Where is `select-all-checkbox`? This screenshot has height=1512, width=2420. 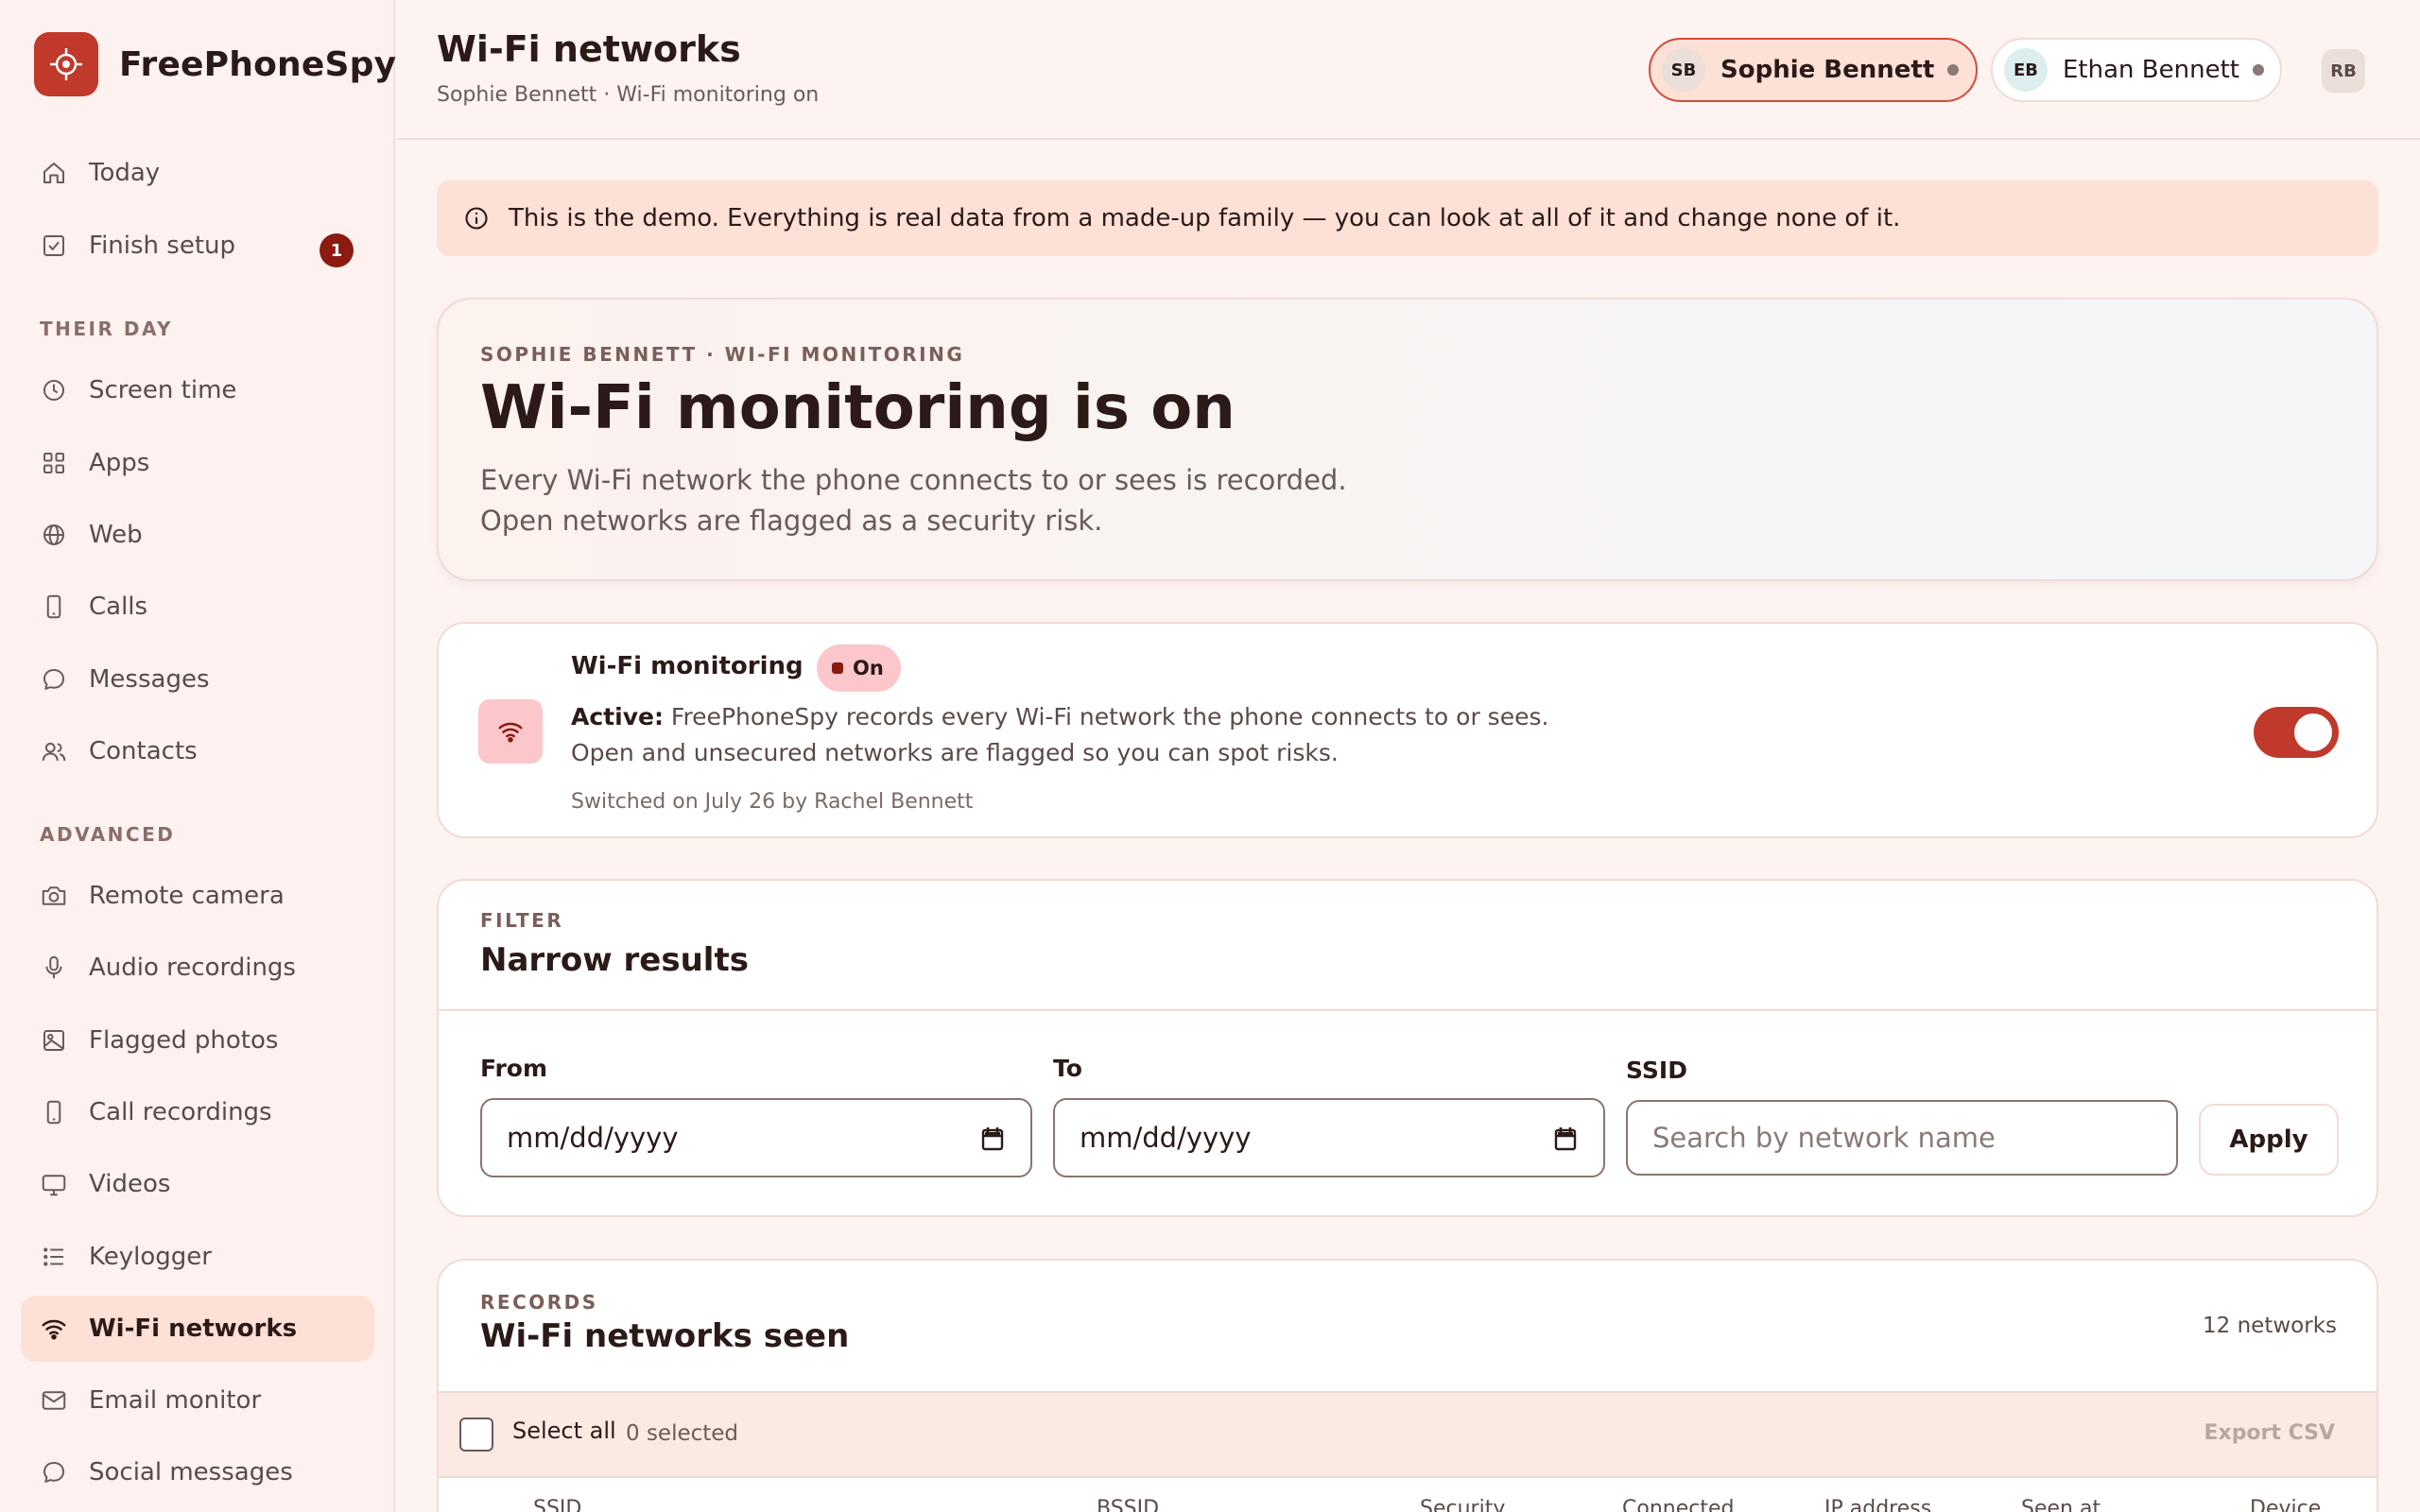 select-all-checkbox is located at coordinates (476, 1435).